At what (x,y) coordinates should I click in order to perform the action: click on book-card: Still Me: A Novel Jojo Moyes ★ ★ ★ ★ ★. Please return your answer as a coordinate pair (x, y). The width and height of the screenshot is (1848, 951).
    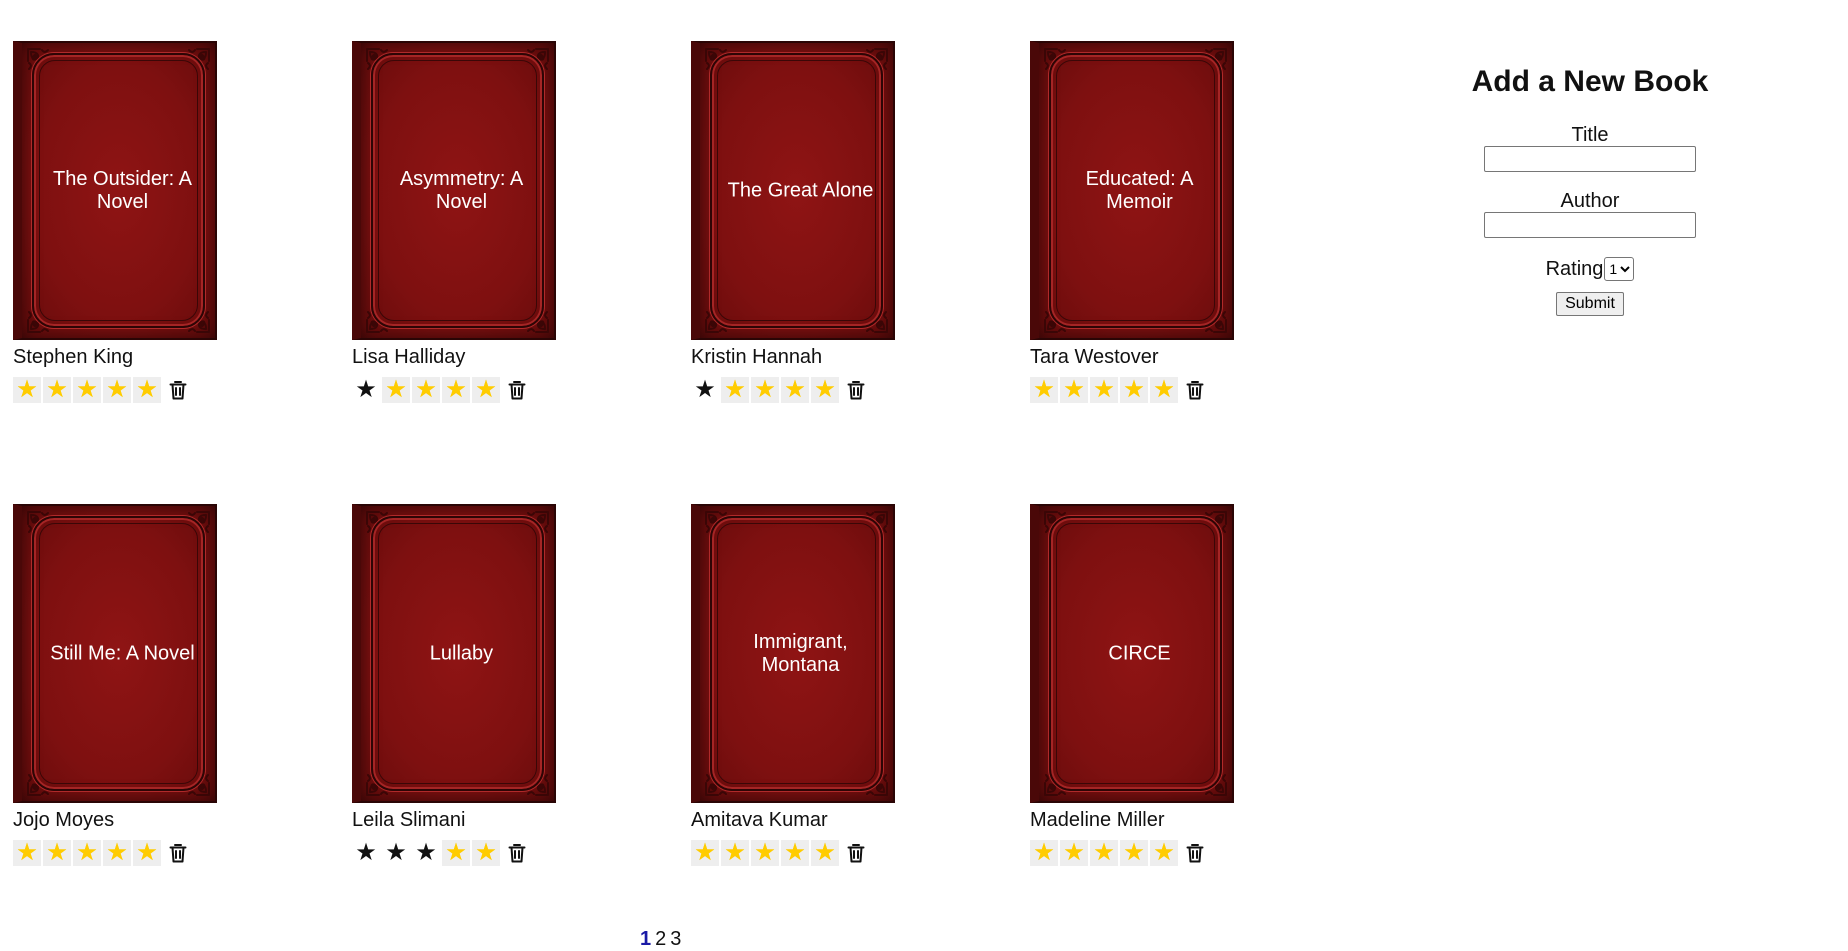
    Looking at the image, I should click on (116, 685).